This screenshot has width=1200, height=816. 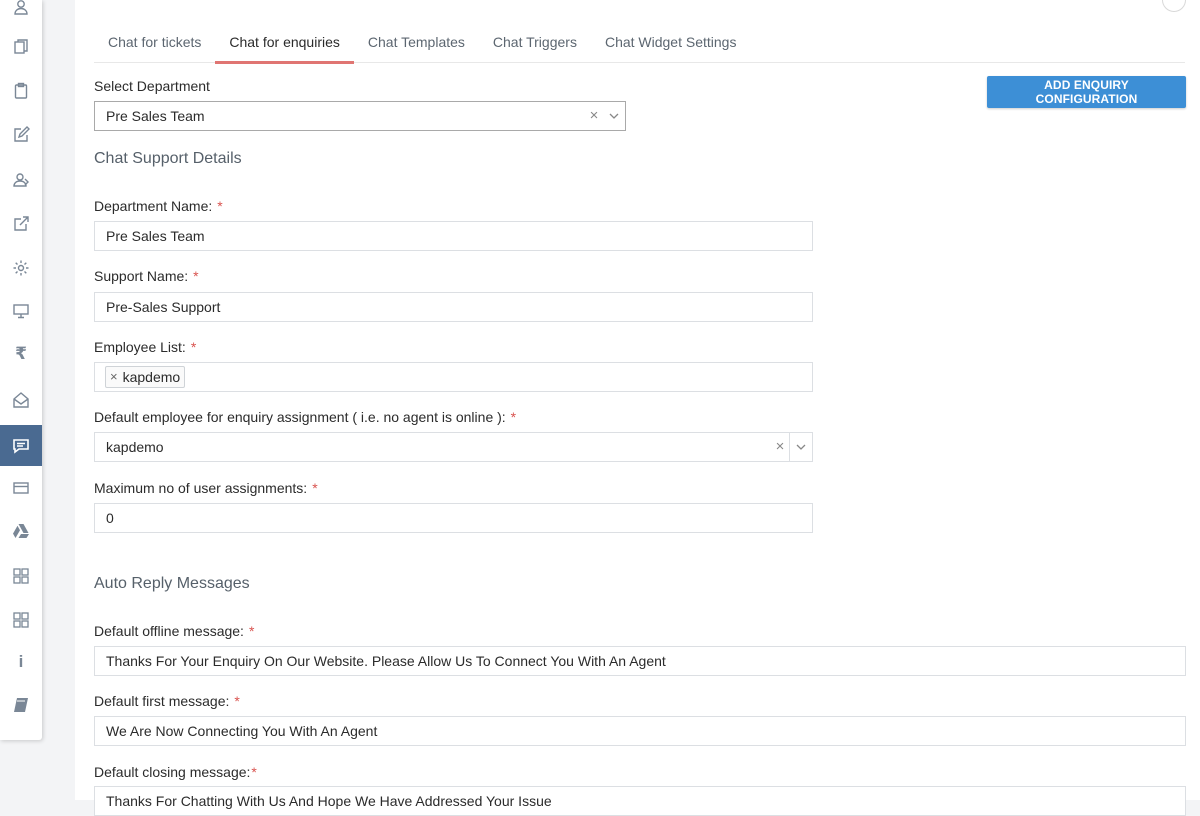 I want to click on employee-list-label: Employee List: *, so click(x=145, y=347).